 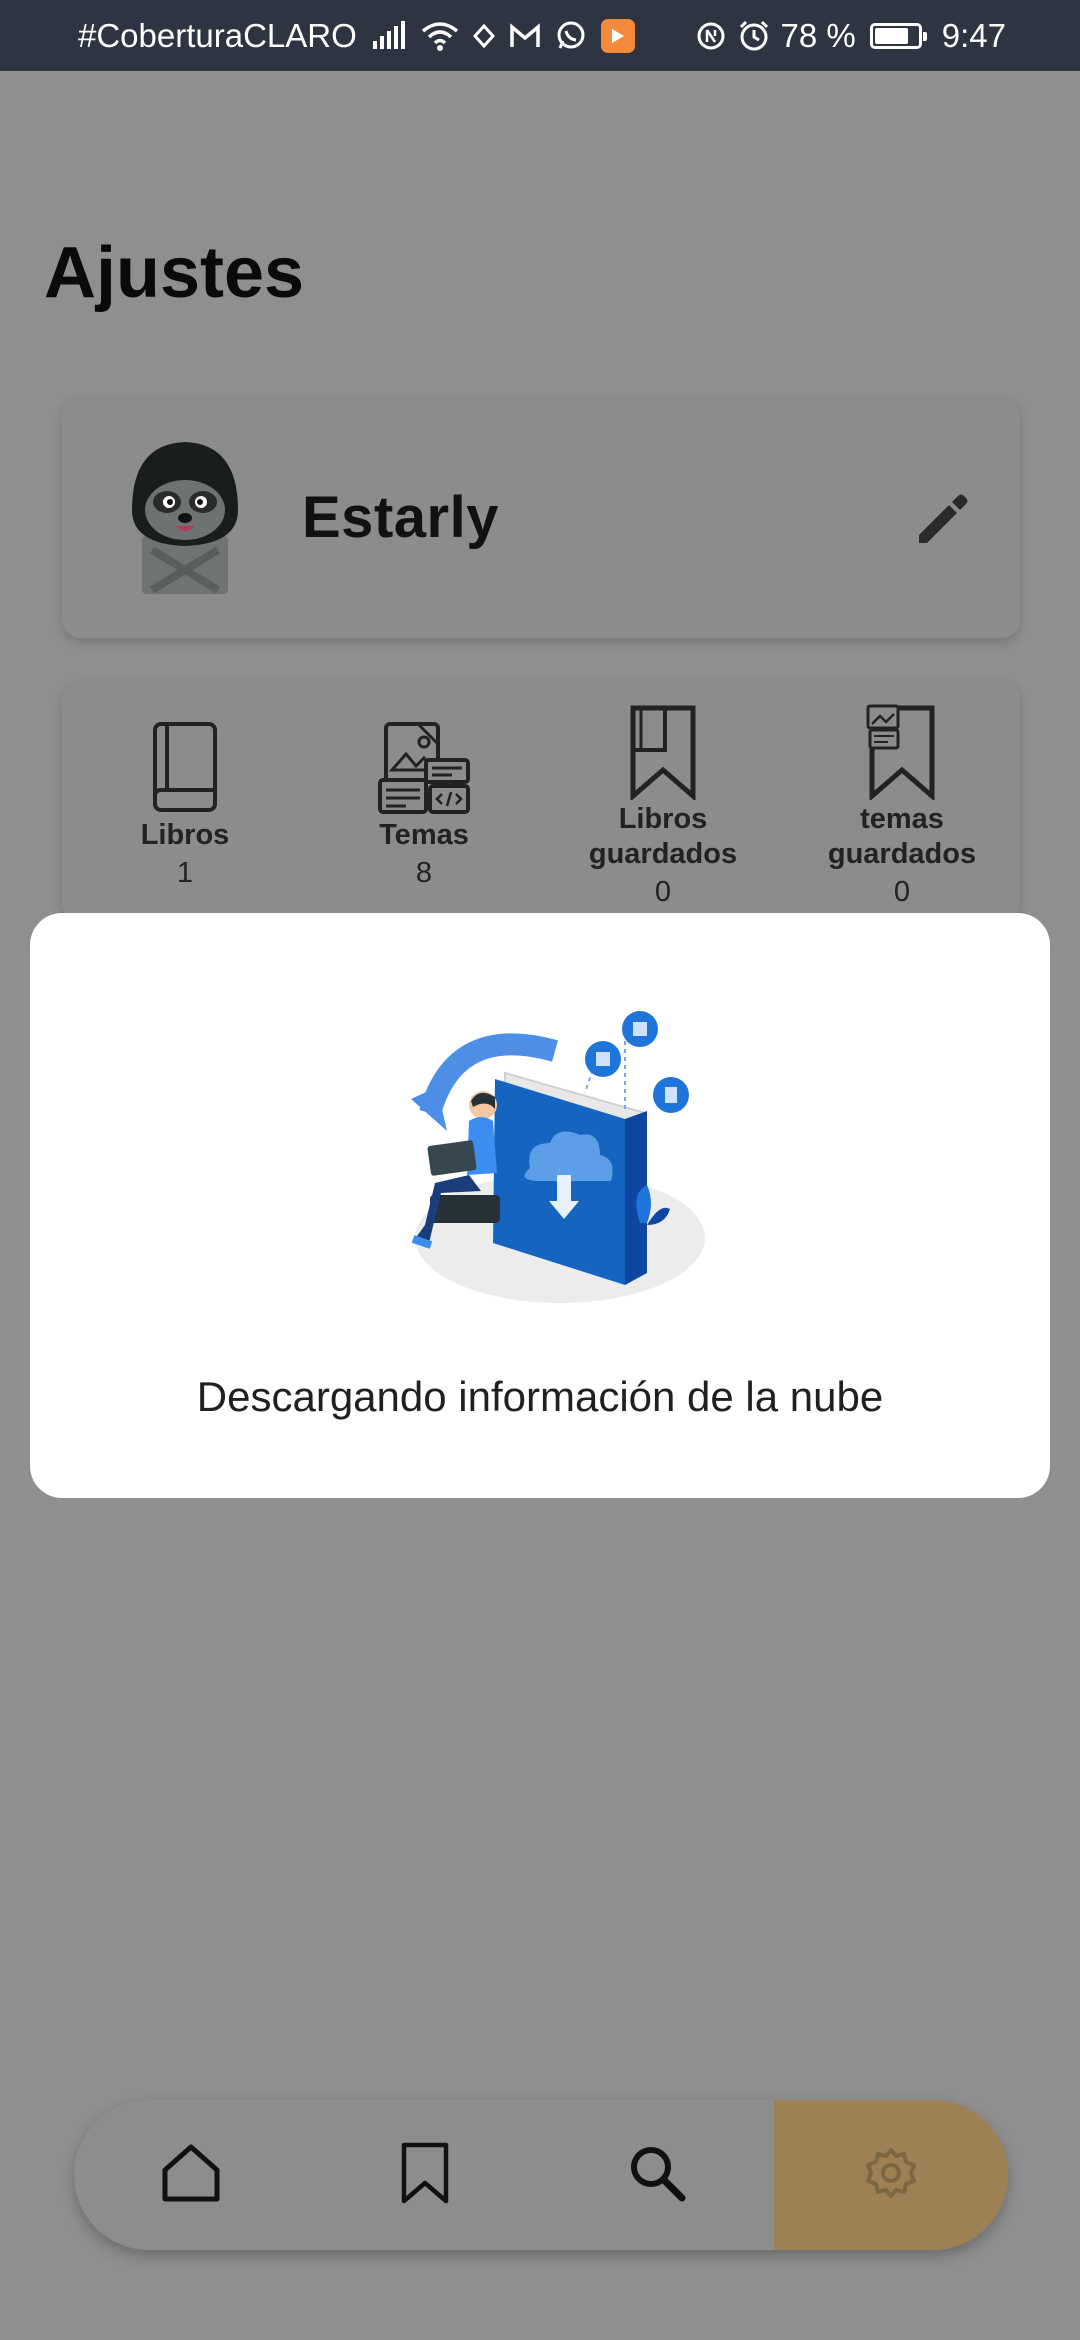 What do you see at coordinates (185, 763) in the screenshot?
I see `book-icon` at bounding box center [185, 763].